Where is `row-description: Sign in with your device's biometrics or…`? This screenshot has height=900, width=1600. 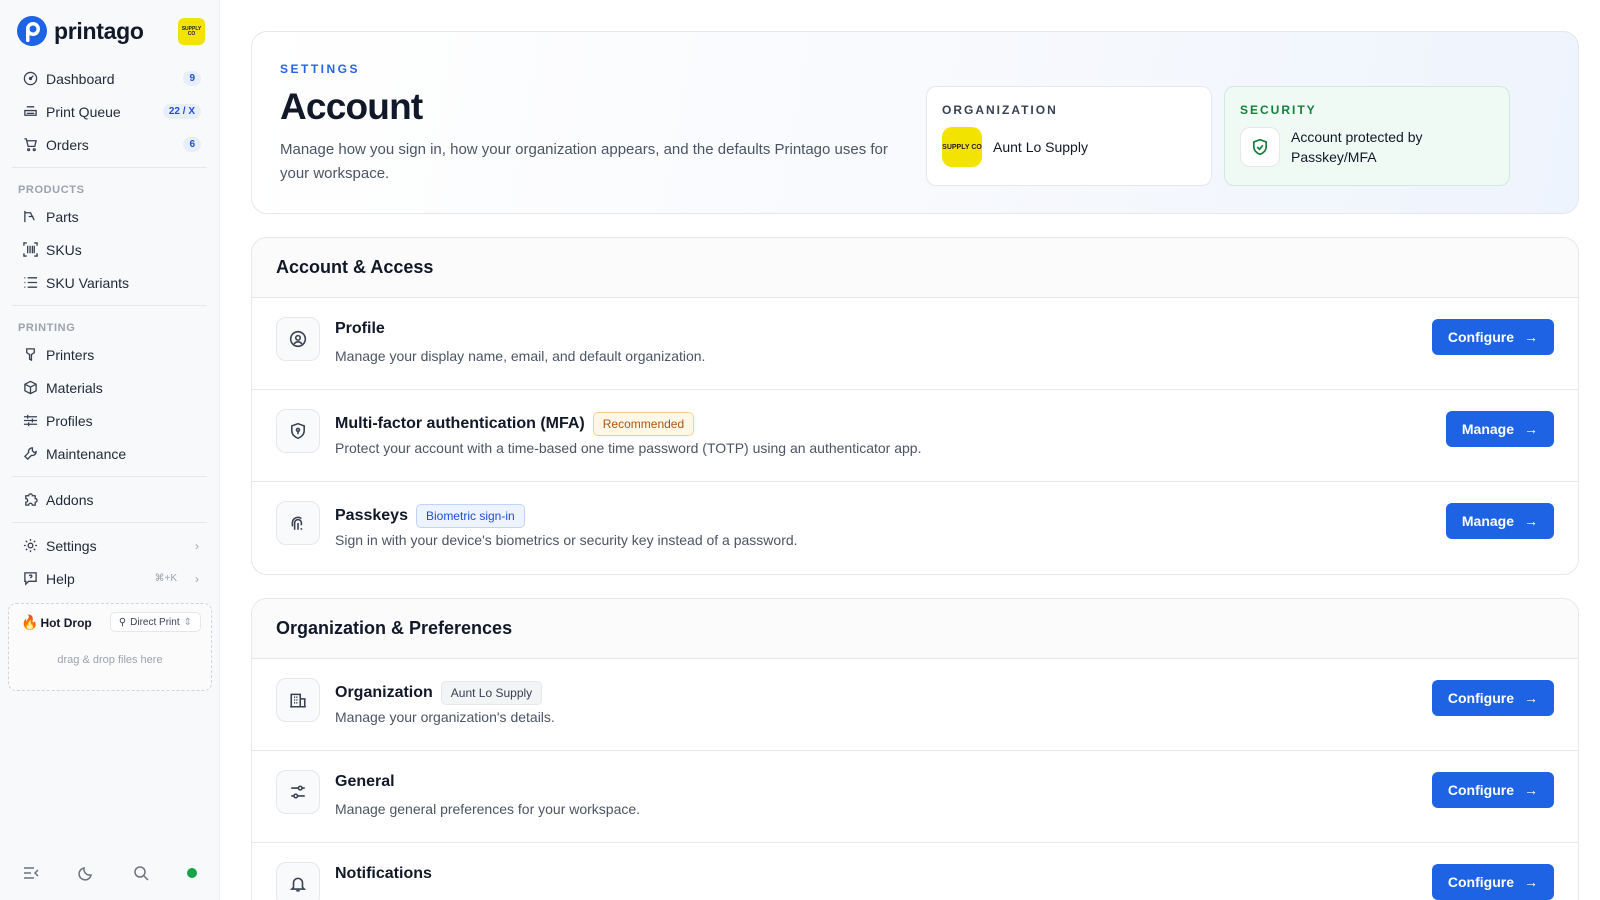
row-description: Sign in with your device's biometrics or… is located at coordinates (566, 540).